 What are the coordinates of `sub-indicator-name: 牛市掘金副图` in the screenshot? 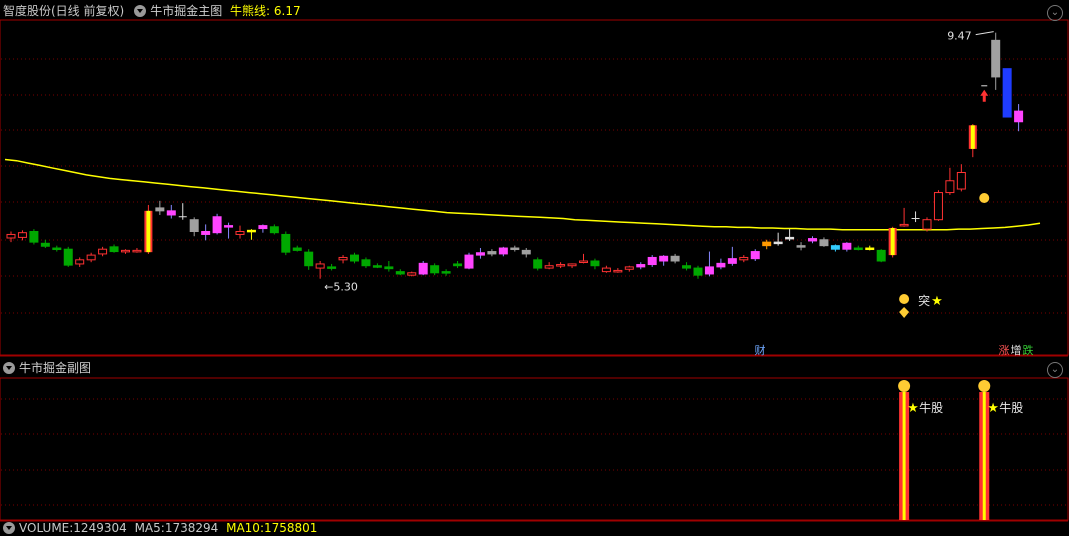 It's located at (55, 368).